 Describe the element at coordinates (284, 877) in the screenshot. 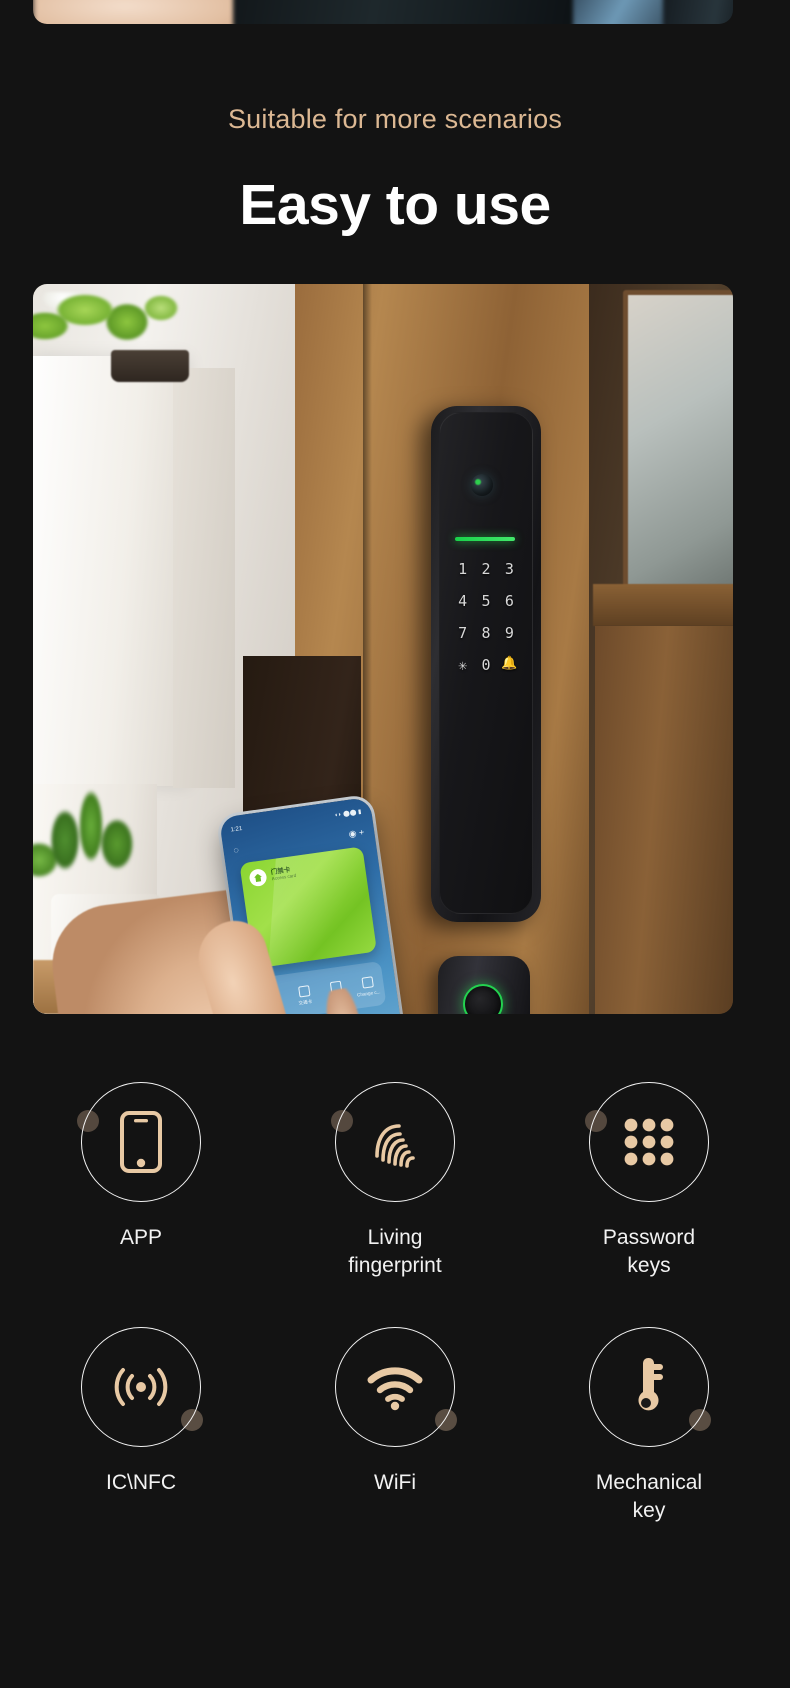

I see `card-subtitle: Access card` at that location.